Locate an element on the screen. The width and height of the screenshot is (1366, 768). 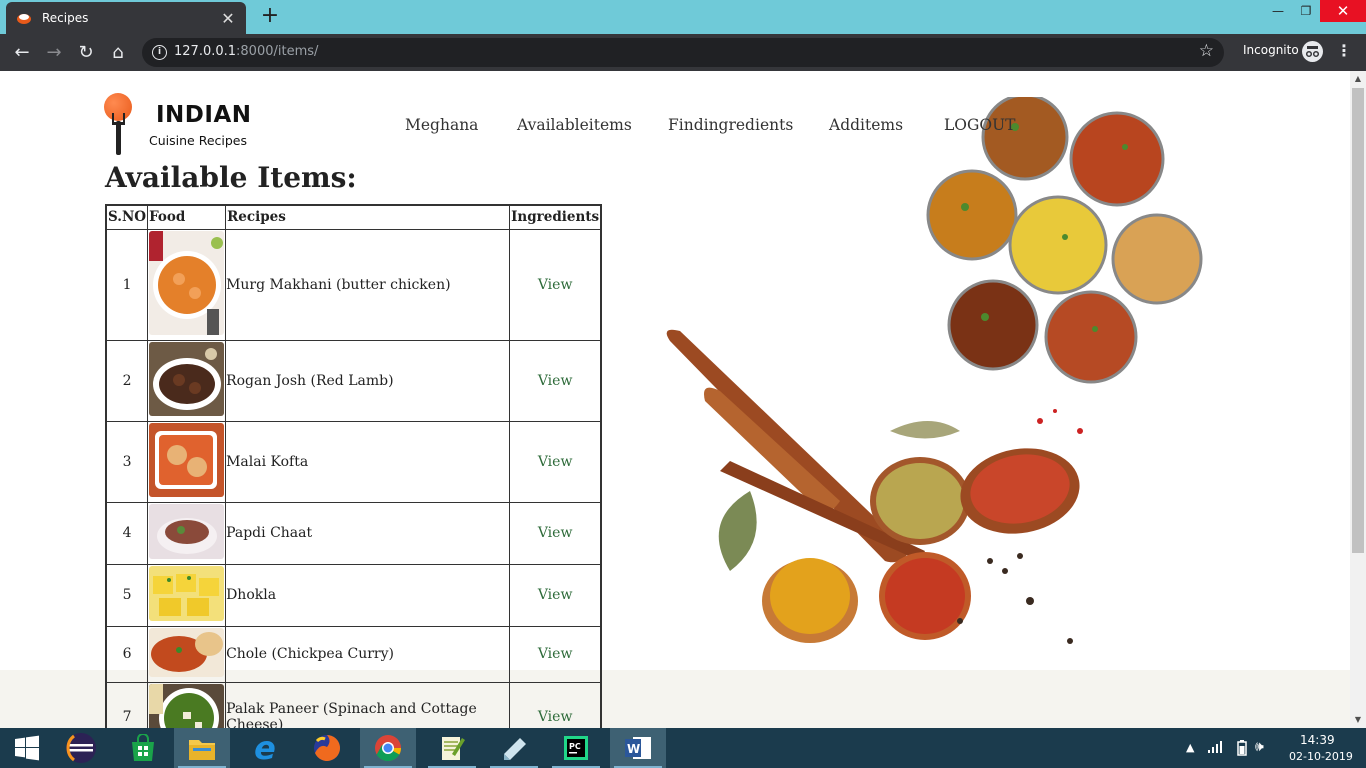
battery-icon is located at coordinates (1242, 754).